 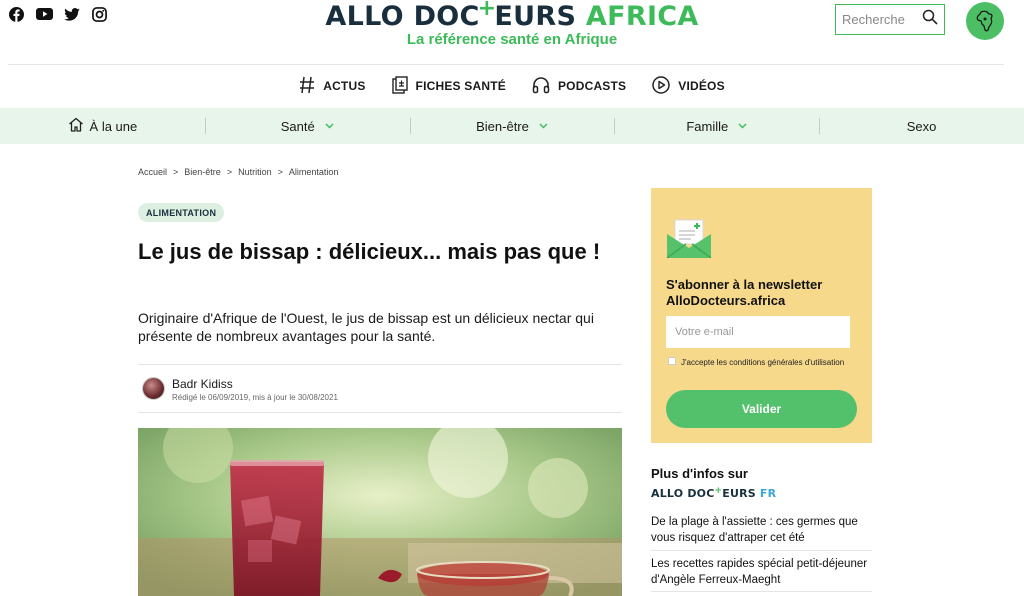 I want to click on search-icon, so click(x=930, y=19).